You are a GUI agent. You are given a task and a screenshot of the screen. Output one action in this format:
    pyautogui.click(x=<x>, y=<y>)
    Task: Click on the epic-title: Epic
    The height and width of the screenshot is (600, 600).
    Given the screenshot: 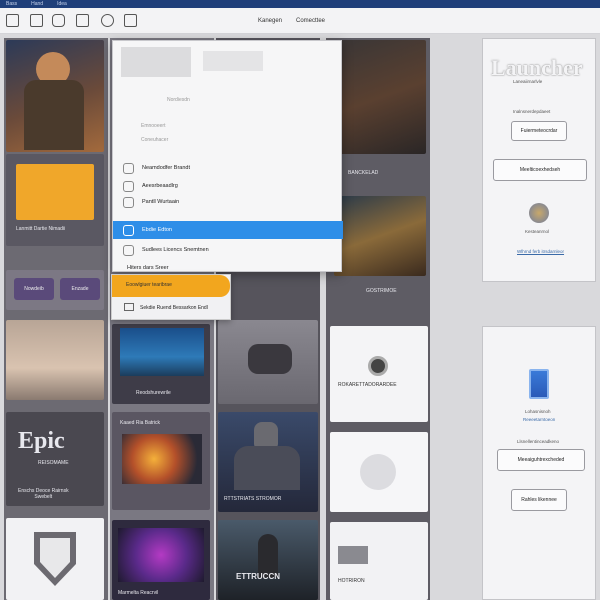 What is the action you would take?
    pyautogui.click(x=41, y=441)
    